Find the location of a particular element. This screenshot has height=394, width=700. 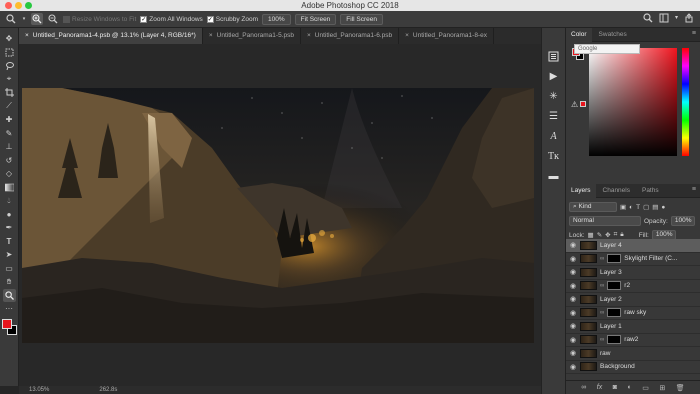

filter-type-icon: T is located at coordinates (638, 207).